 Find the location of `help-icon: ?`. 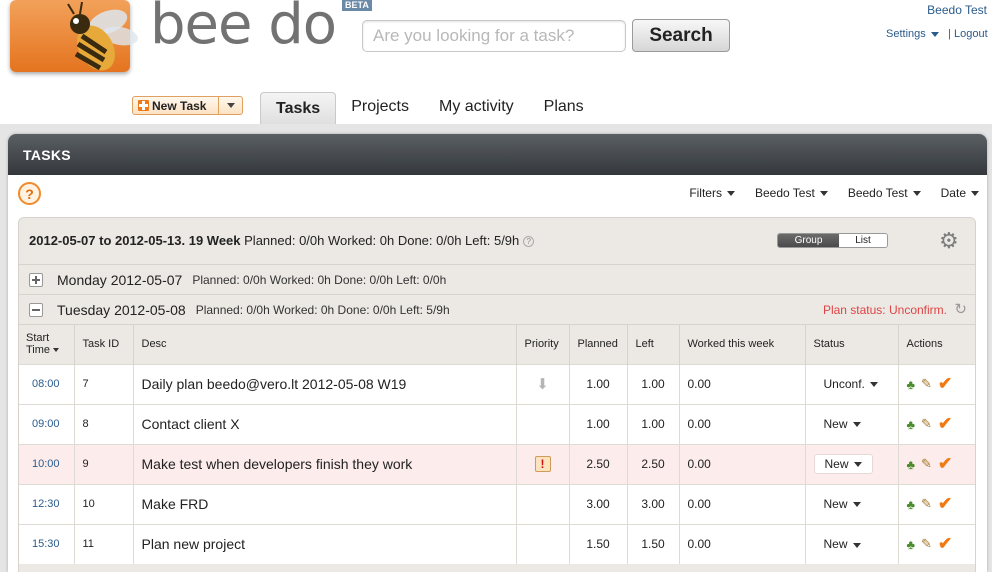

help-icon: ? is located at coordinates (29, 193).